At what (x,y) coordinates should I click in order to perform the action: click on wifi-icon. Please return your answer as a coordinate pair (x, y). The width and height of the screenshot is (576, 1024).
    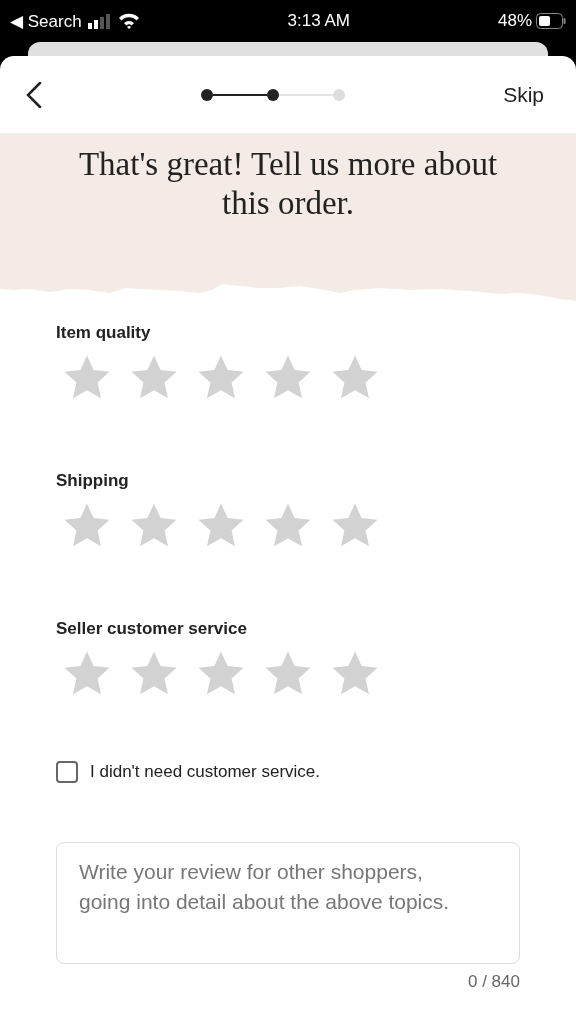
    Looking at the image, I should click on (128, 21).